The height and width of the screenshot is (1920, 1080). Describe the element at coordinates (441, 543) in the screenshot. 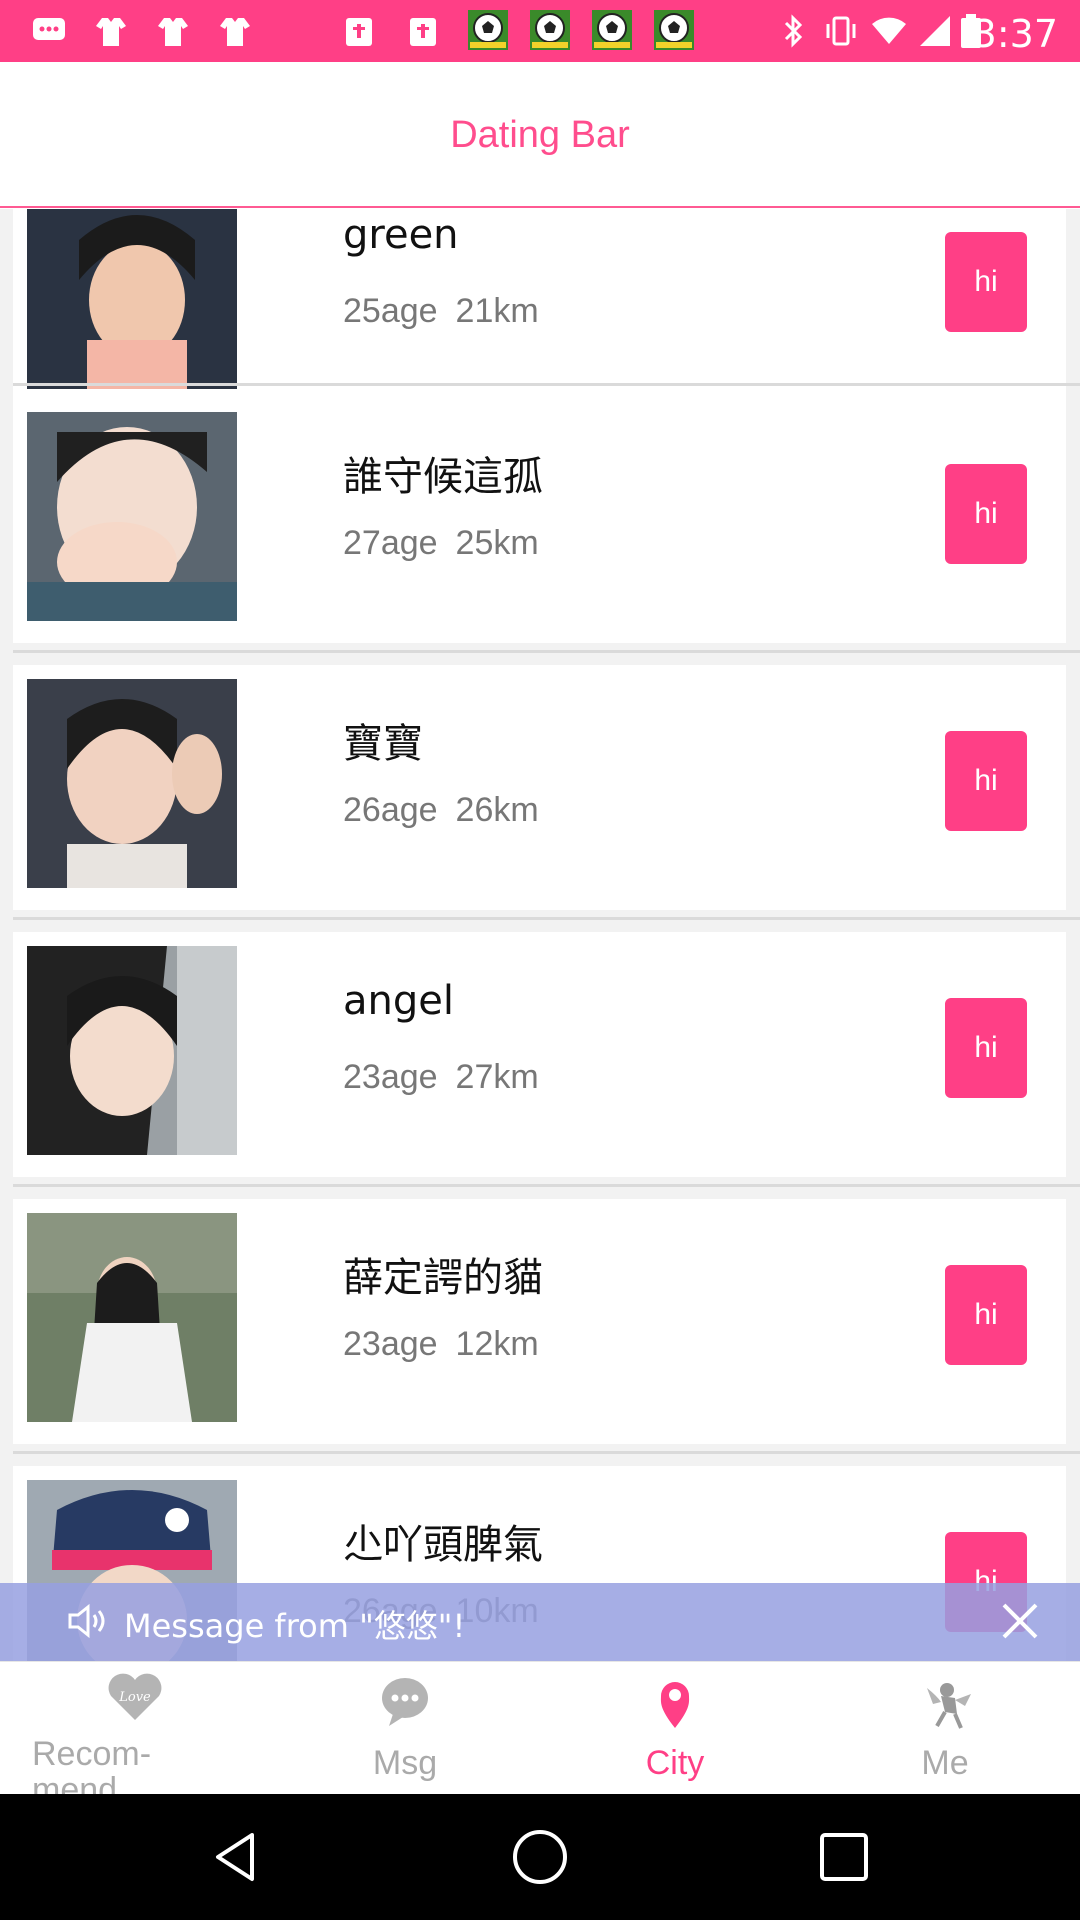

I see `profile-meta: 27age 25km` at that location.